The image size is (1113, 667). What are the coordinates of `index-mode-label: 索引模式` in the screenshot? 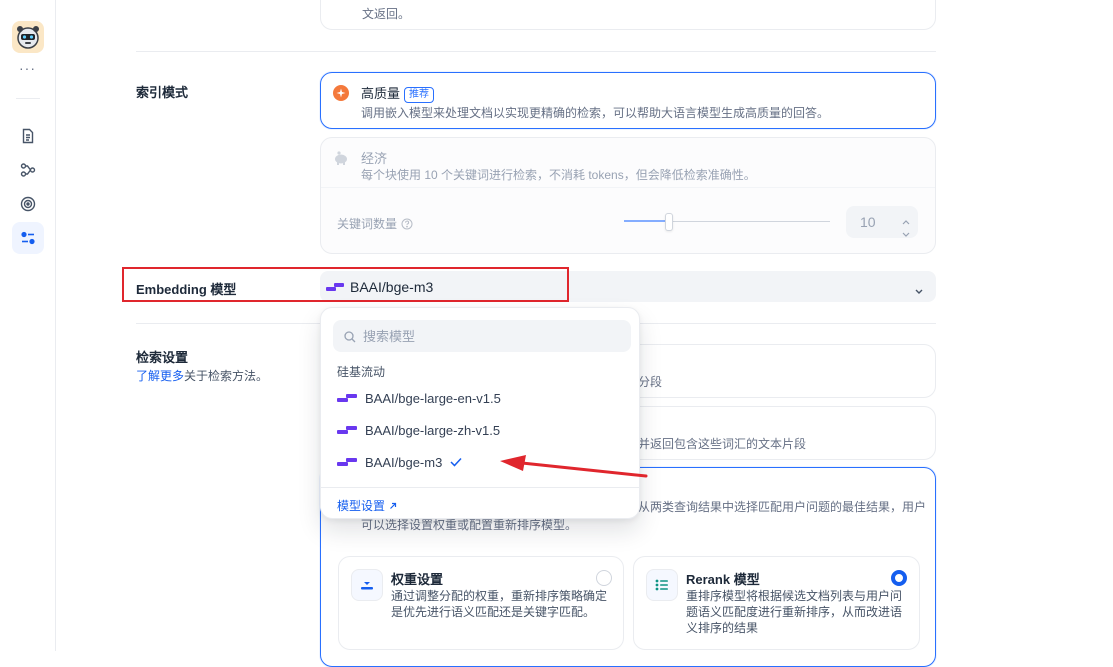 It's located at (162, 92).